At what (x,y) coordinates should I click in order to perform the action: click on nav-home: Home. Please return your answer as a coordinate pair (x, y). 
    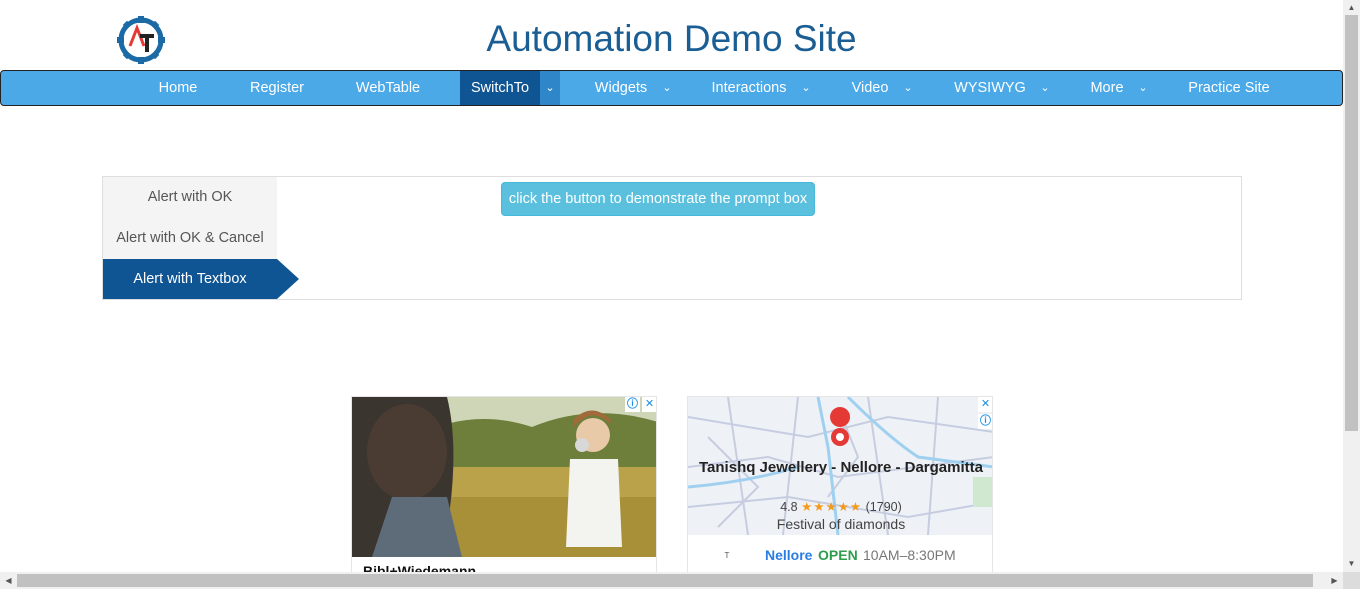
    Looking at the image, I should click on (178, 88).